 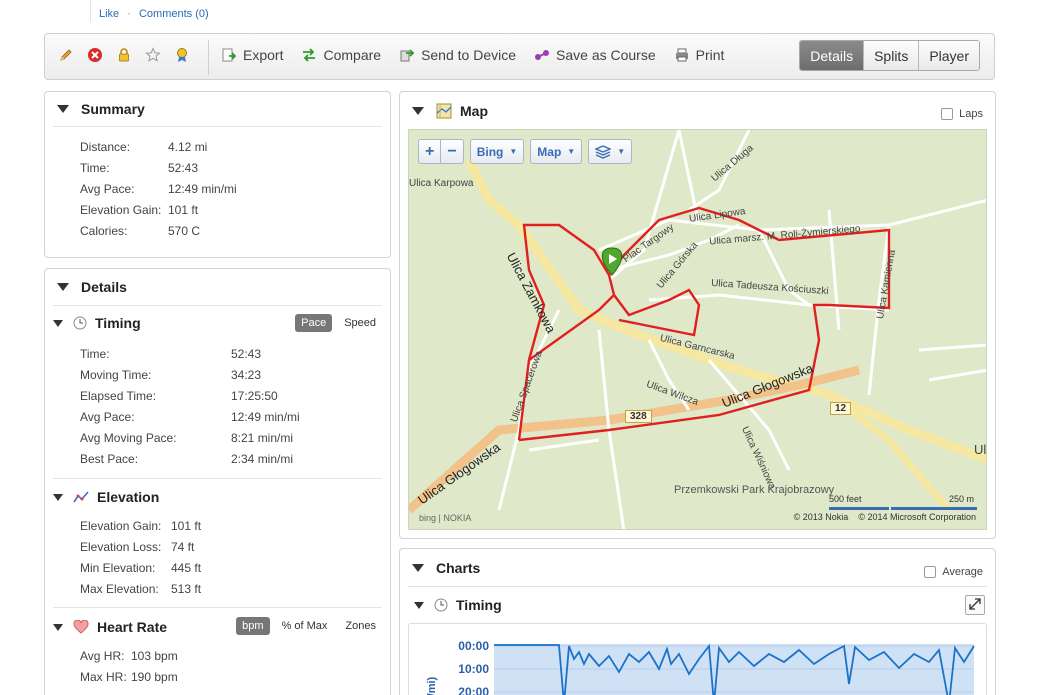 I want to click on toolbar-icon-group, so click(x=123, y=54).